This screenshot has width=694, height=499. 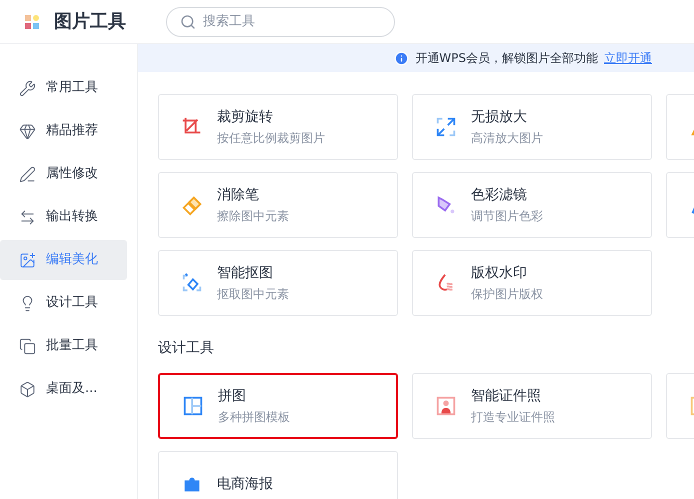 I want to click on diamond-icon, so click(x=27, y=131).